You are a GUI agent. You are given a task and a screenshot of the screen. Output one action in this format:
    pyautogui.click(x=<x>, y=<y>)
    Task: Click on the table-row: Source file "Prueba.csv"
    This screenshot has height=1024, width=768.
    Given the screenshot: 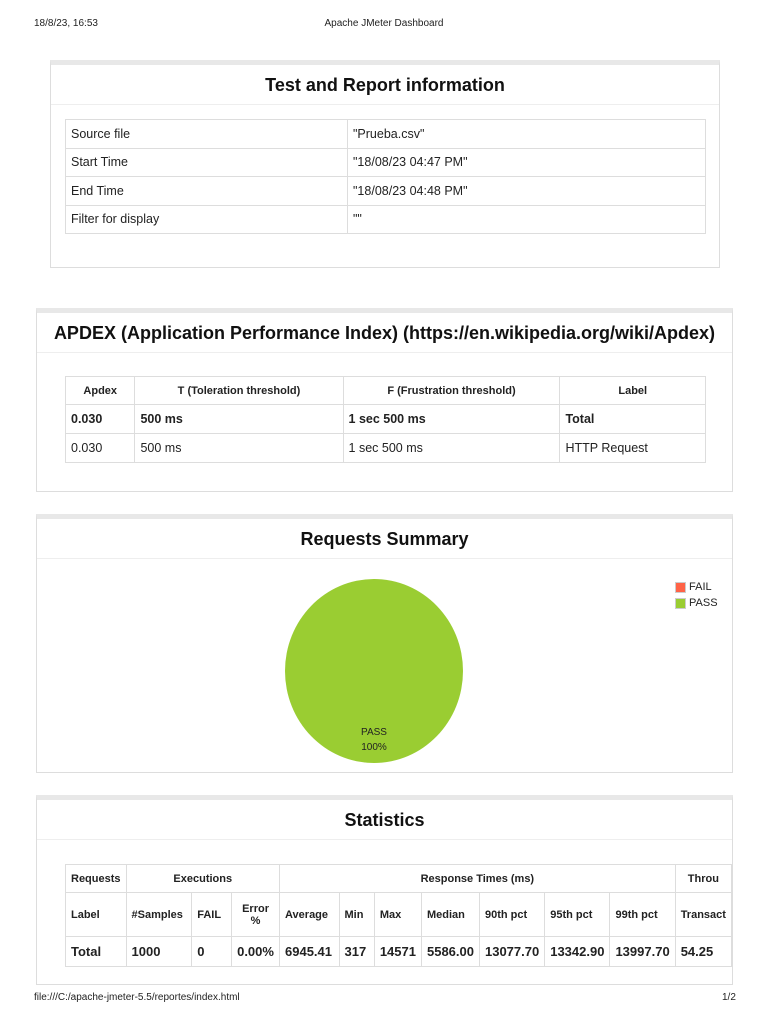 What is the action you would take?
    pyautogui.click(x=385, y=134)
    